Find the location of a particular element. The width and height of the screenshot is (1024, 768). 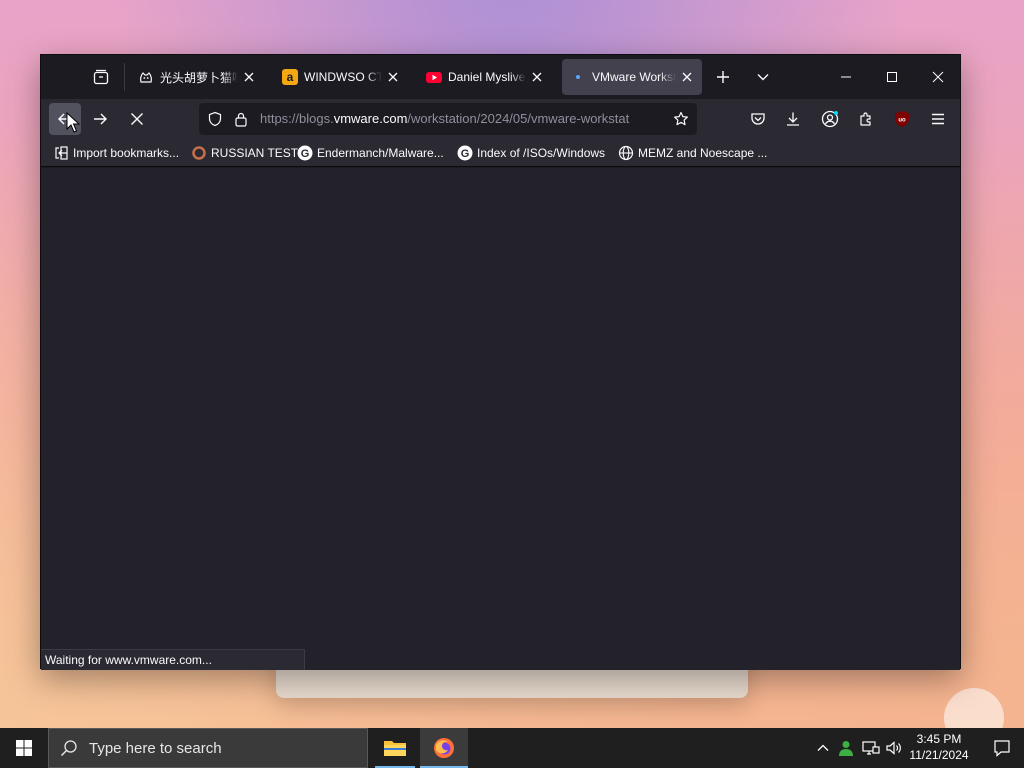

user-tray-button is located at coordinates (846, 748).